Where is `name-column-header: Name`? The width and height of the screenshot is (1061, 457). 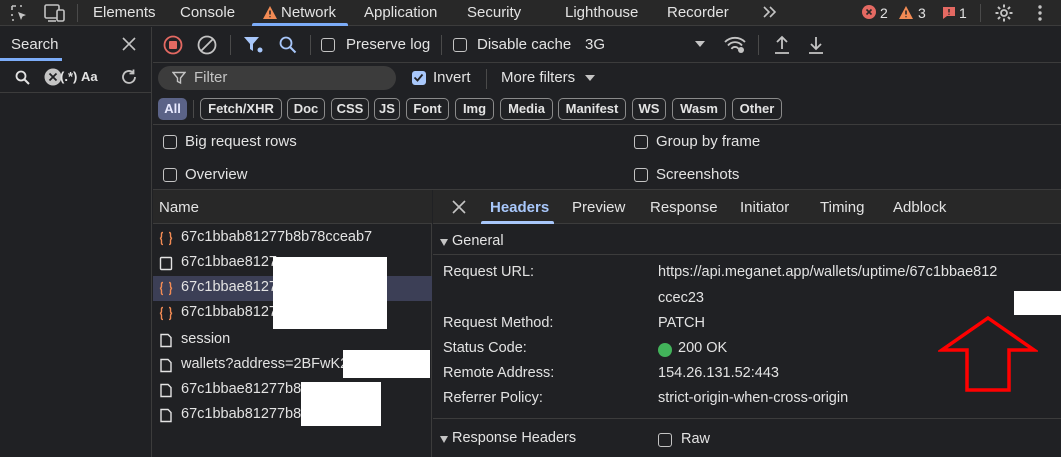
name-column-header: Name is located at coordinates (292, 207).